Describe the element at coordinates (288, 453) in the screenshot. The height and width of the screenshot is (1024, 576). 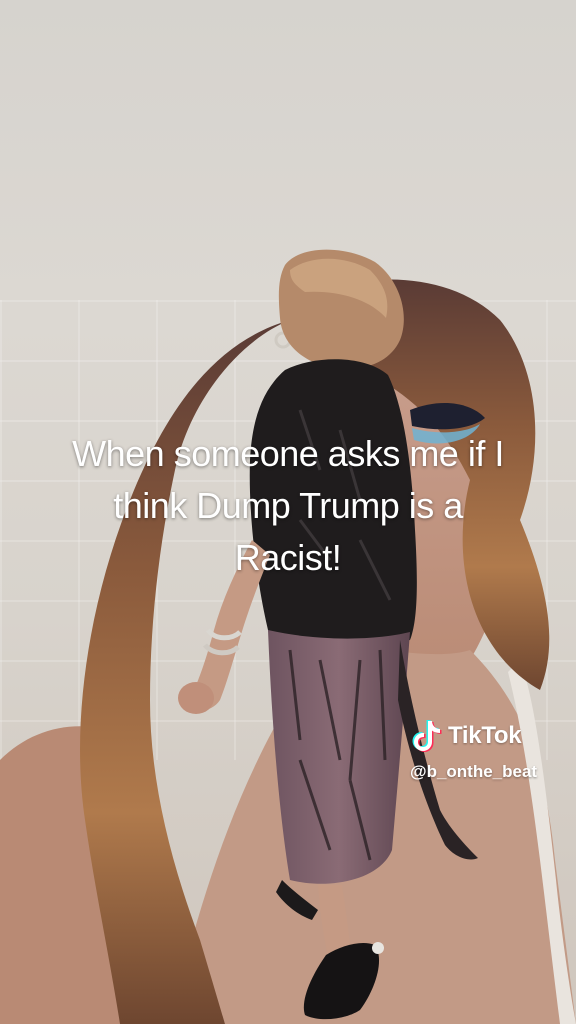
I see `caption-line: When someone asks me if I` at that location.